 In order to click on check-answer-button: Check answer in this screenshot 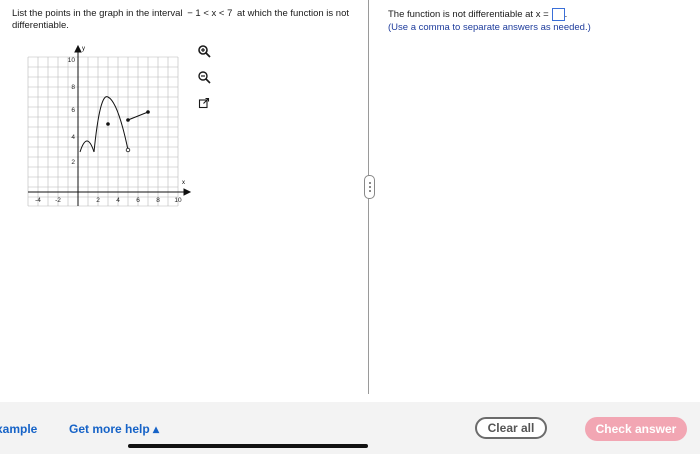, I will do `click(636, 429)`.